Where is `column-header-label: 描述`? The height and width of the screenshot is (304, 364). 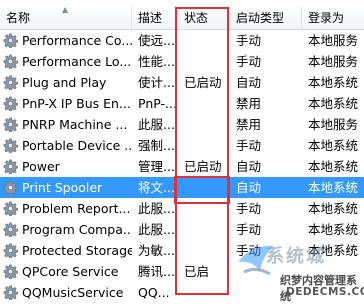
column-header-label: 描述 is located at coordinates (150, 18).